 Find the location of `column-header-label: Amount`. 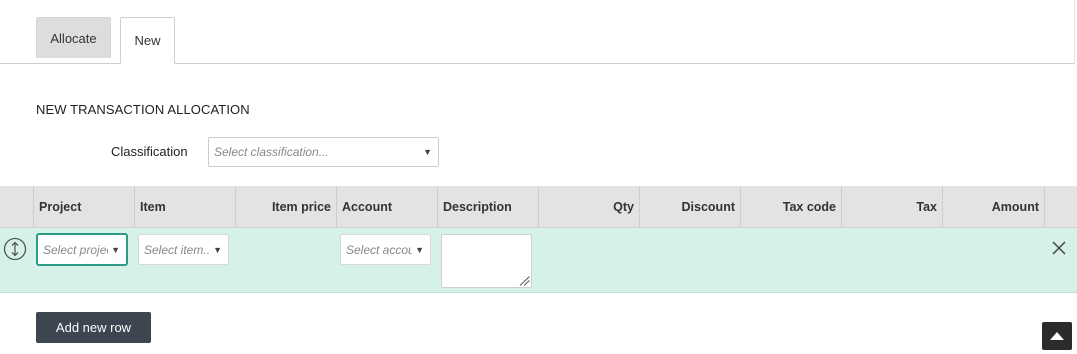

column-header-label: Amount is located at coordinates (1015, 206).